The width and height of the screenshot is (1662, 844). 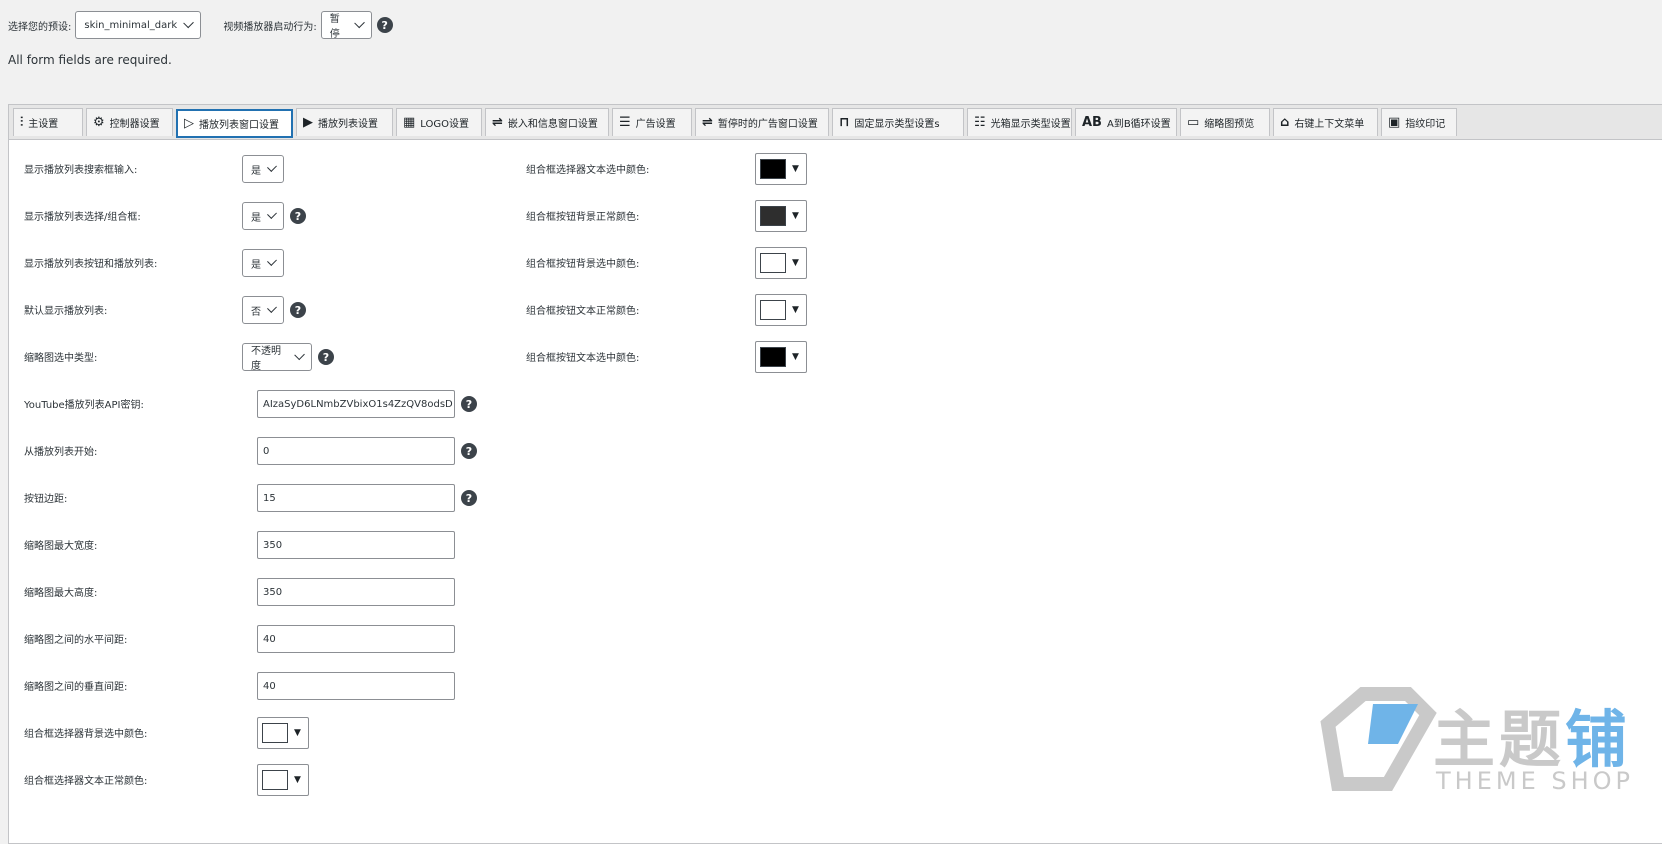 What do you see at coordinates (356, 451) in the screenshot?
I see `text-input: 0` at bounding box center [356, 451].